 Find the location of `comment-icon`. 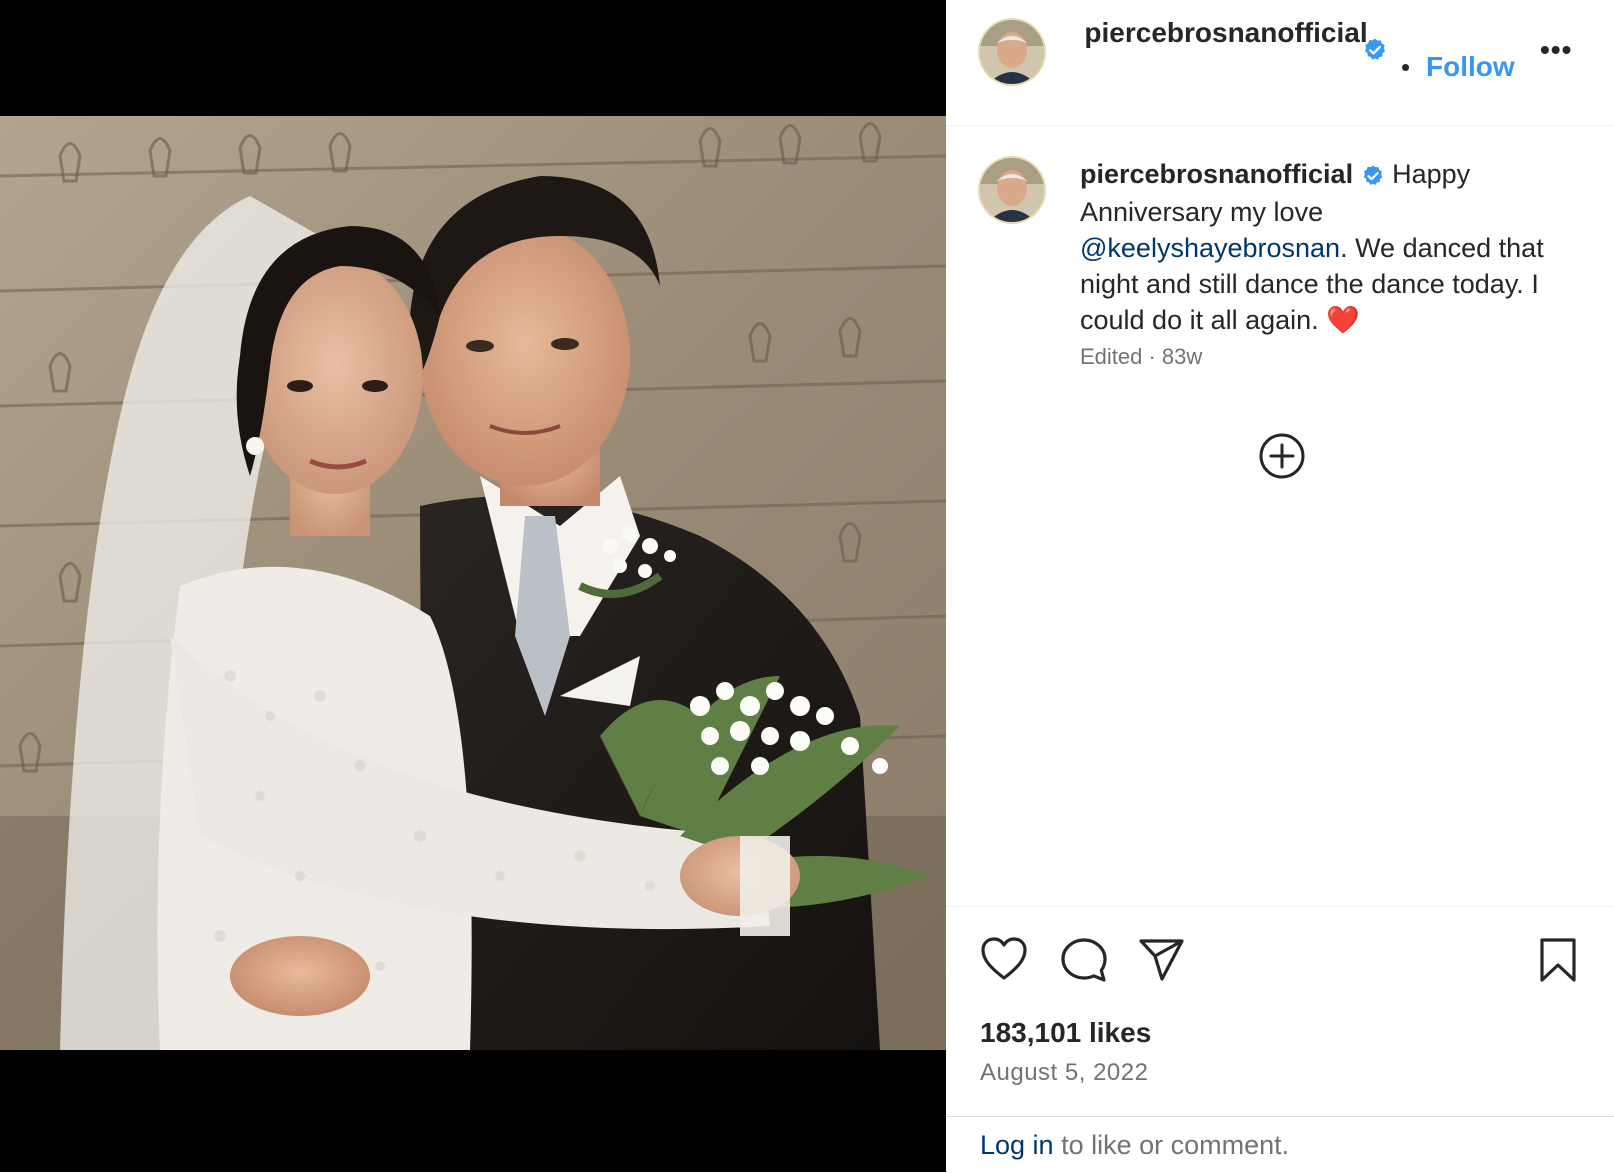

comment-icon is located at coordinates (1084, 962).